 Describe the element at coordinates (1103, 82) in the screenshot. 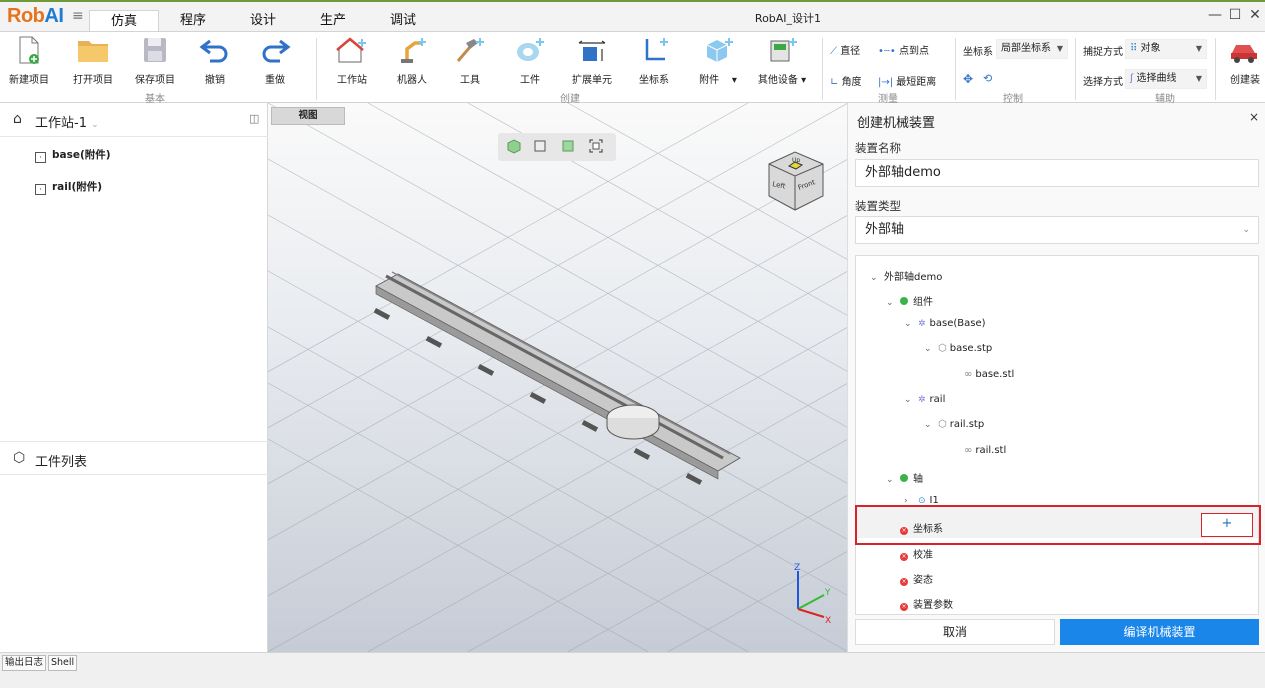

I see `select-mode-label: 选择方式` at that location.